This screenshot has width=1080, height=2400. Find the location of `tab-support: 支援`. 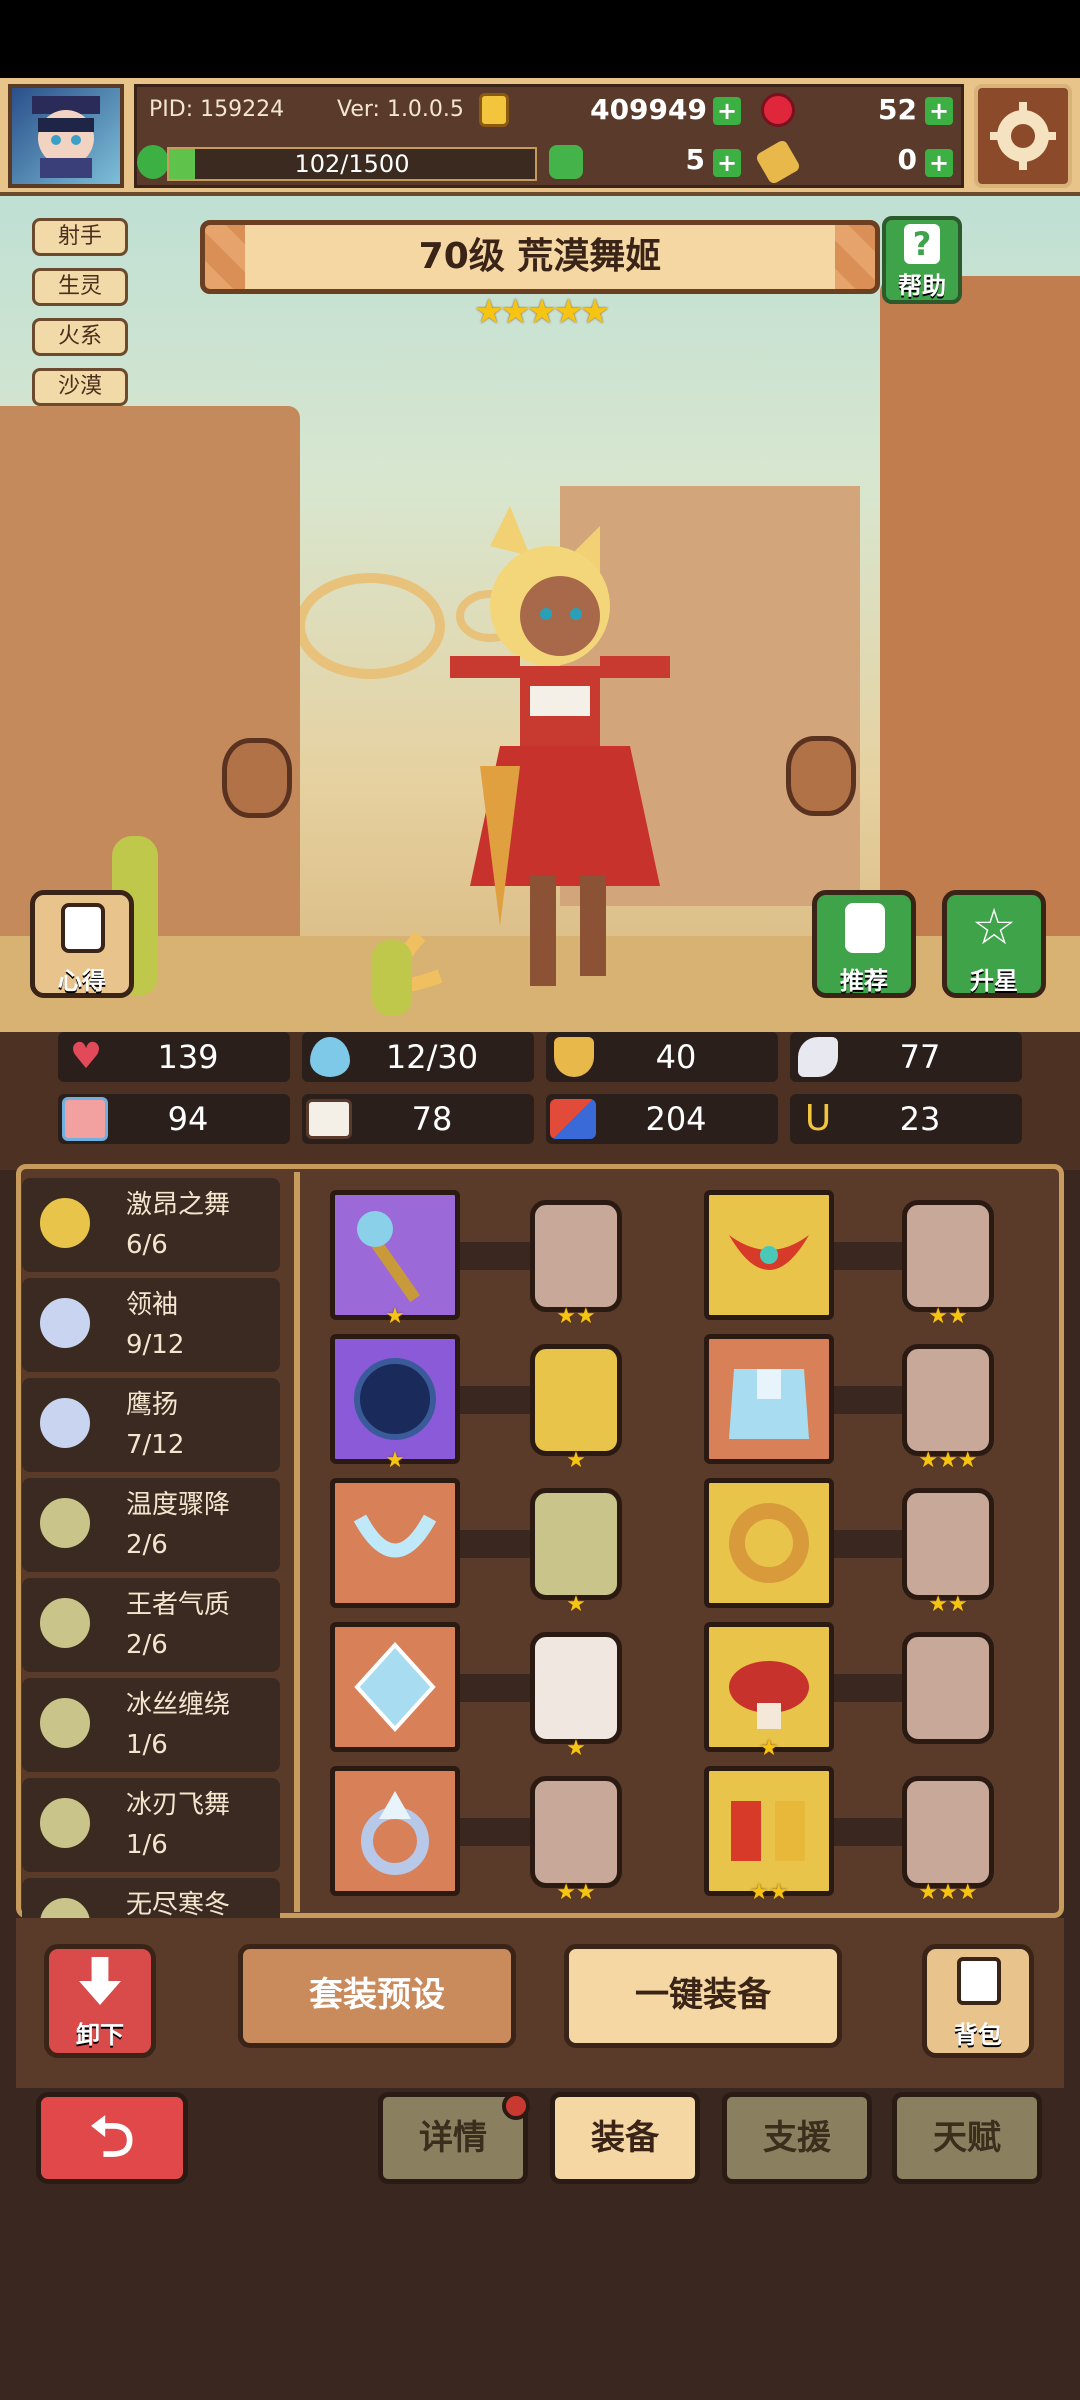

tab-support: 支援 is located at coordinates (797, 2138).